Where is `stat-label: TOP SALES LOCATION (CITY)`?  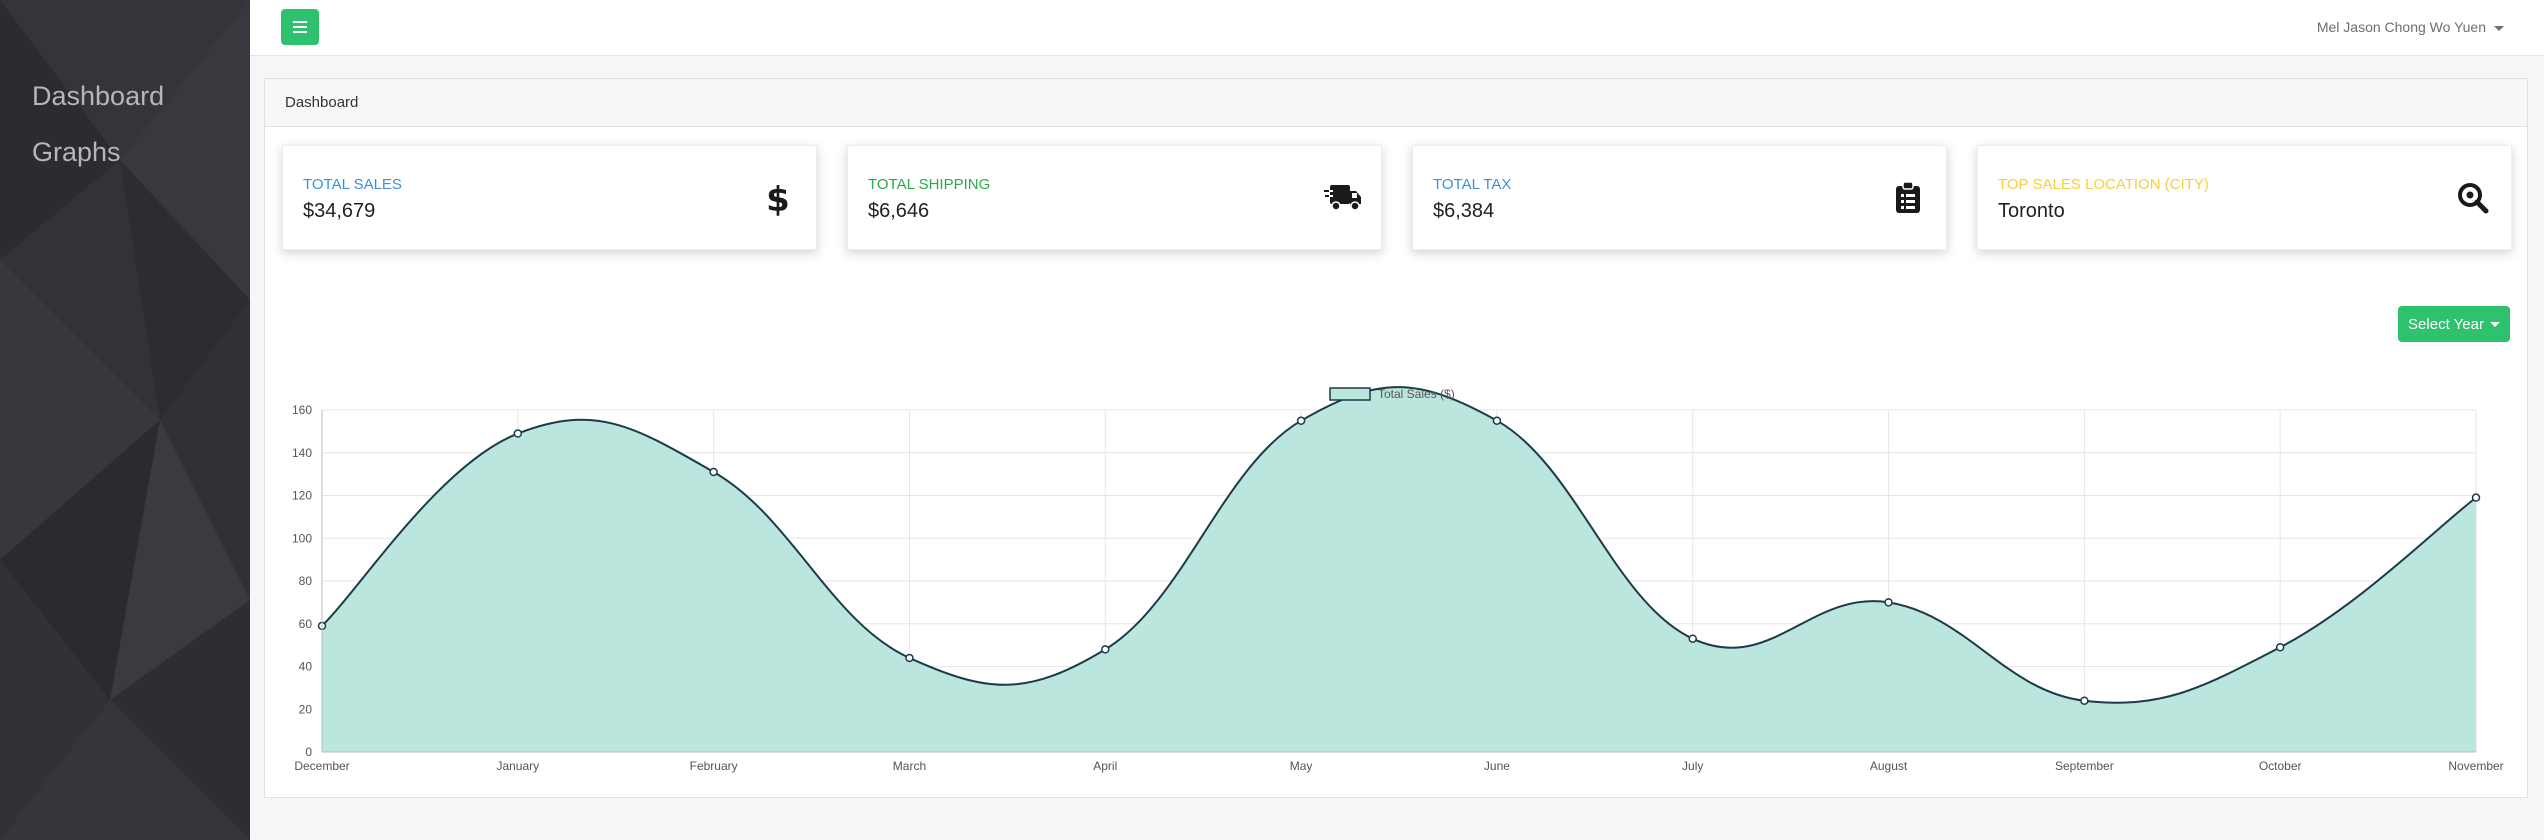
stat-label: TOP SALES LOCATION (CITY) is located at coordinates (2103, 184).